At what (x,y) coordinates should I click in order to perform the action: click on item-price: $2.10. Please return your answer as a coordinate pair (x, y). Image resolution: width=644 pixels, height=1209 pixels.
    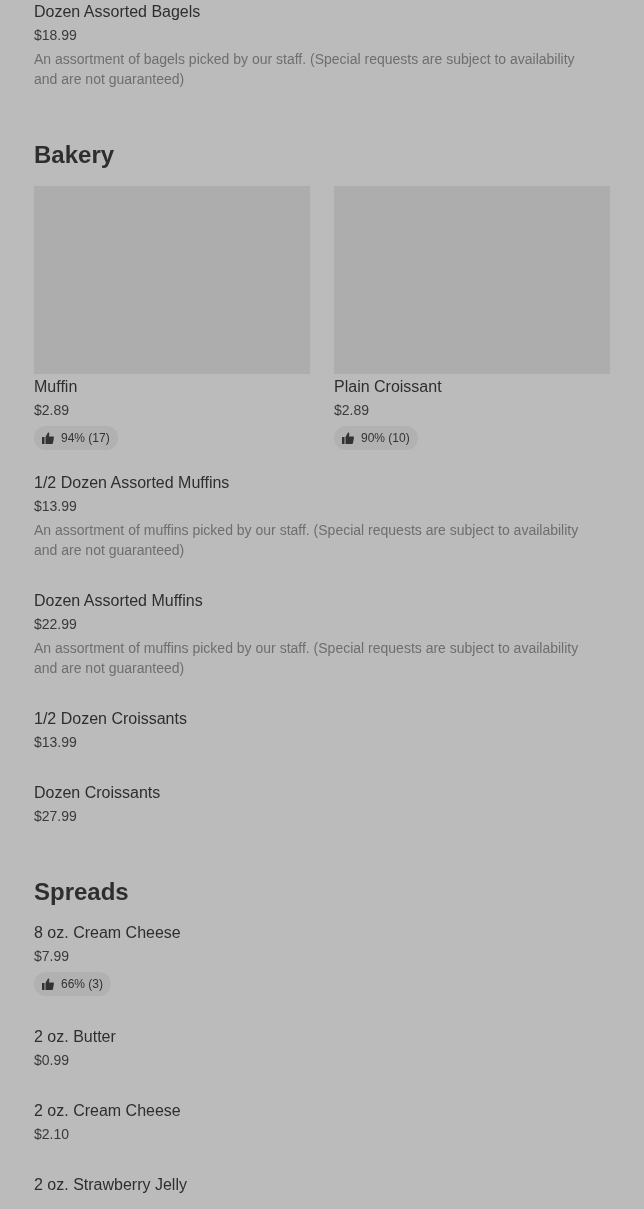
    Looking at the image, I should click on (52, 1134).